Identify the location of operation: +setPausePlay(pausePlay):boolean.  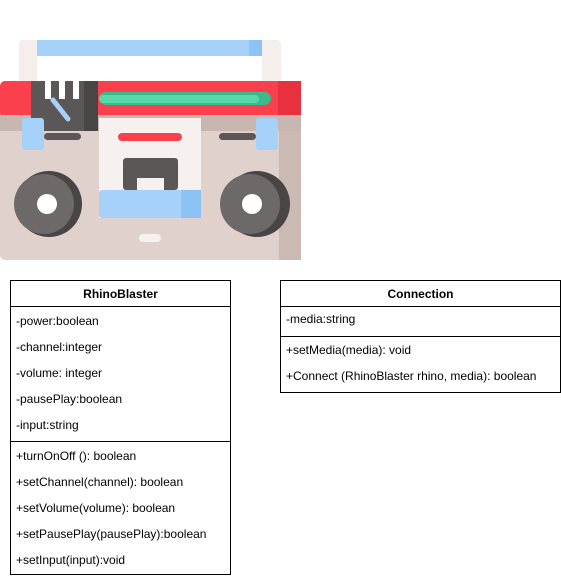
(111, 534).